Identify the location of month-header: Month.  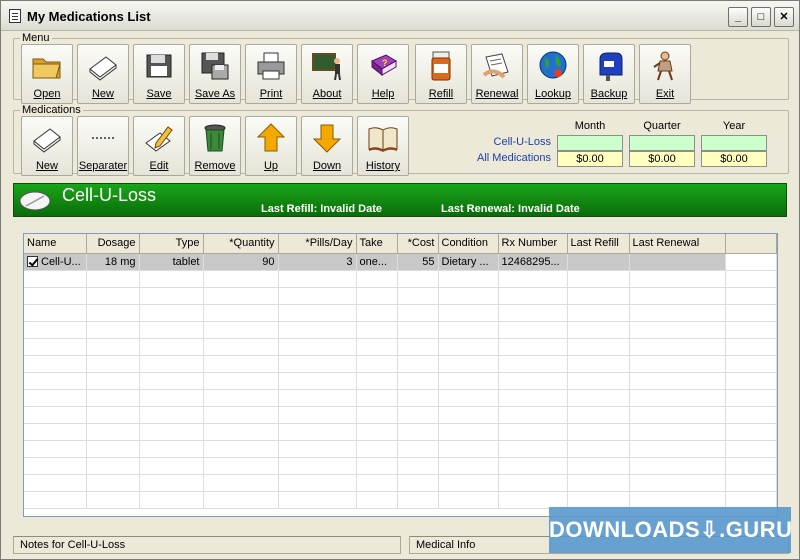
(590, 126).